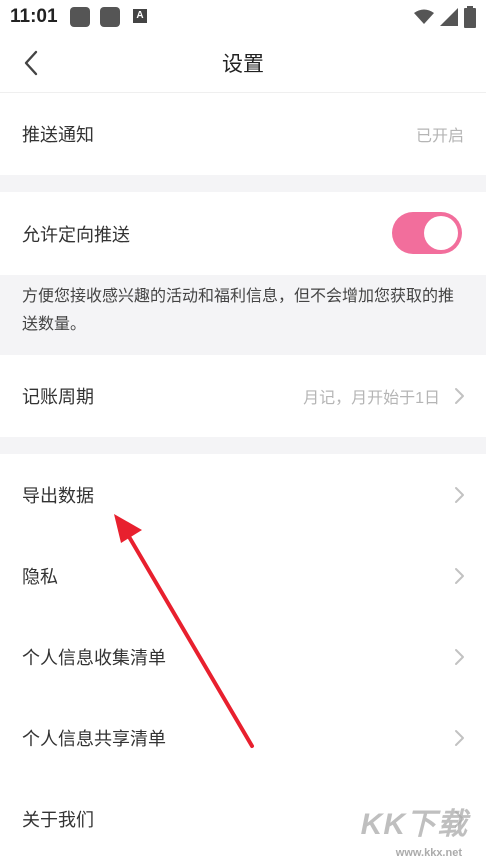 This screenshot has width=486, height=865. What do you see at coordinates (243, 737) in the screenshot?
I see `row-personal-info-sharing: 个人信息共享清单` at bounding box center [243, 737].